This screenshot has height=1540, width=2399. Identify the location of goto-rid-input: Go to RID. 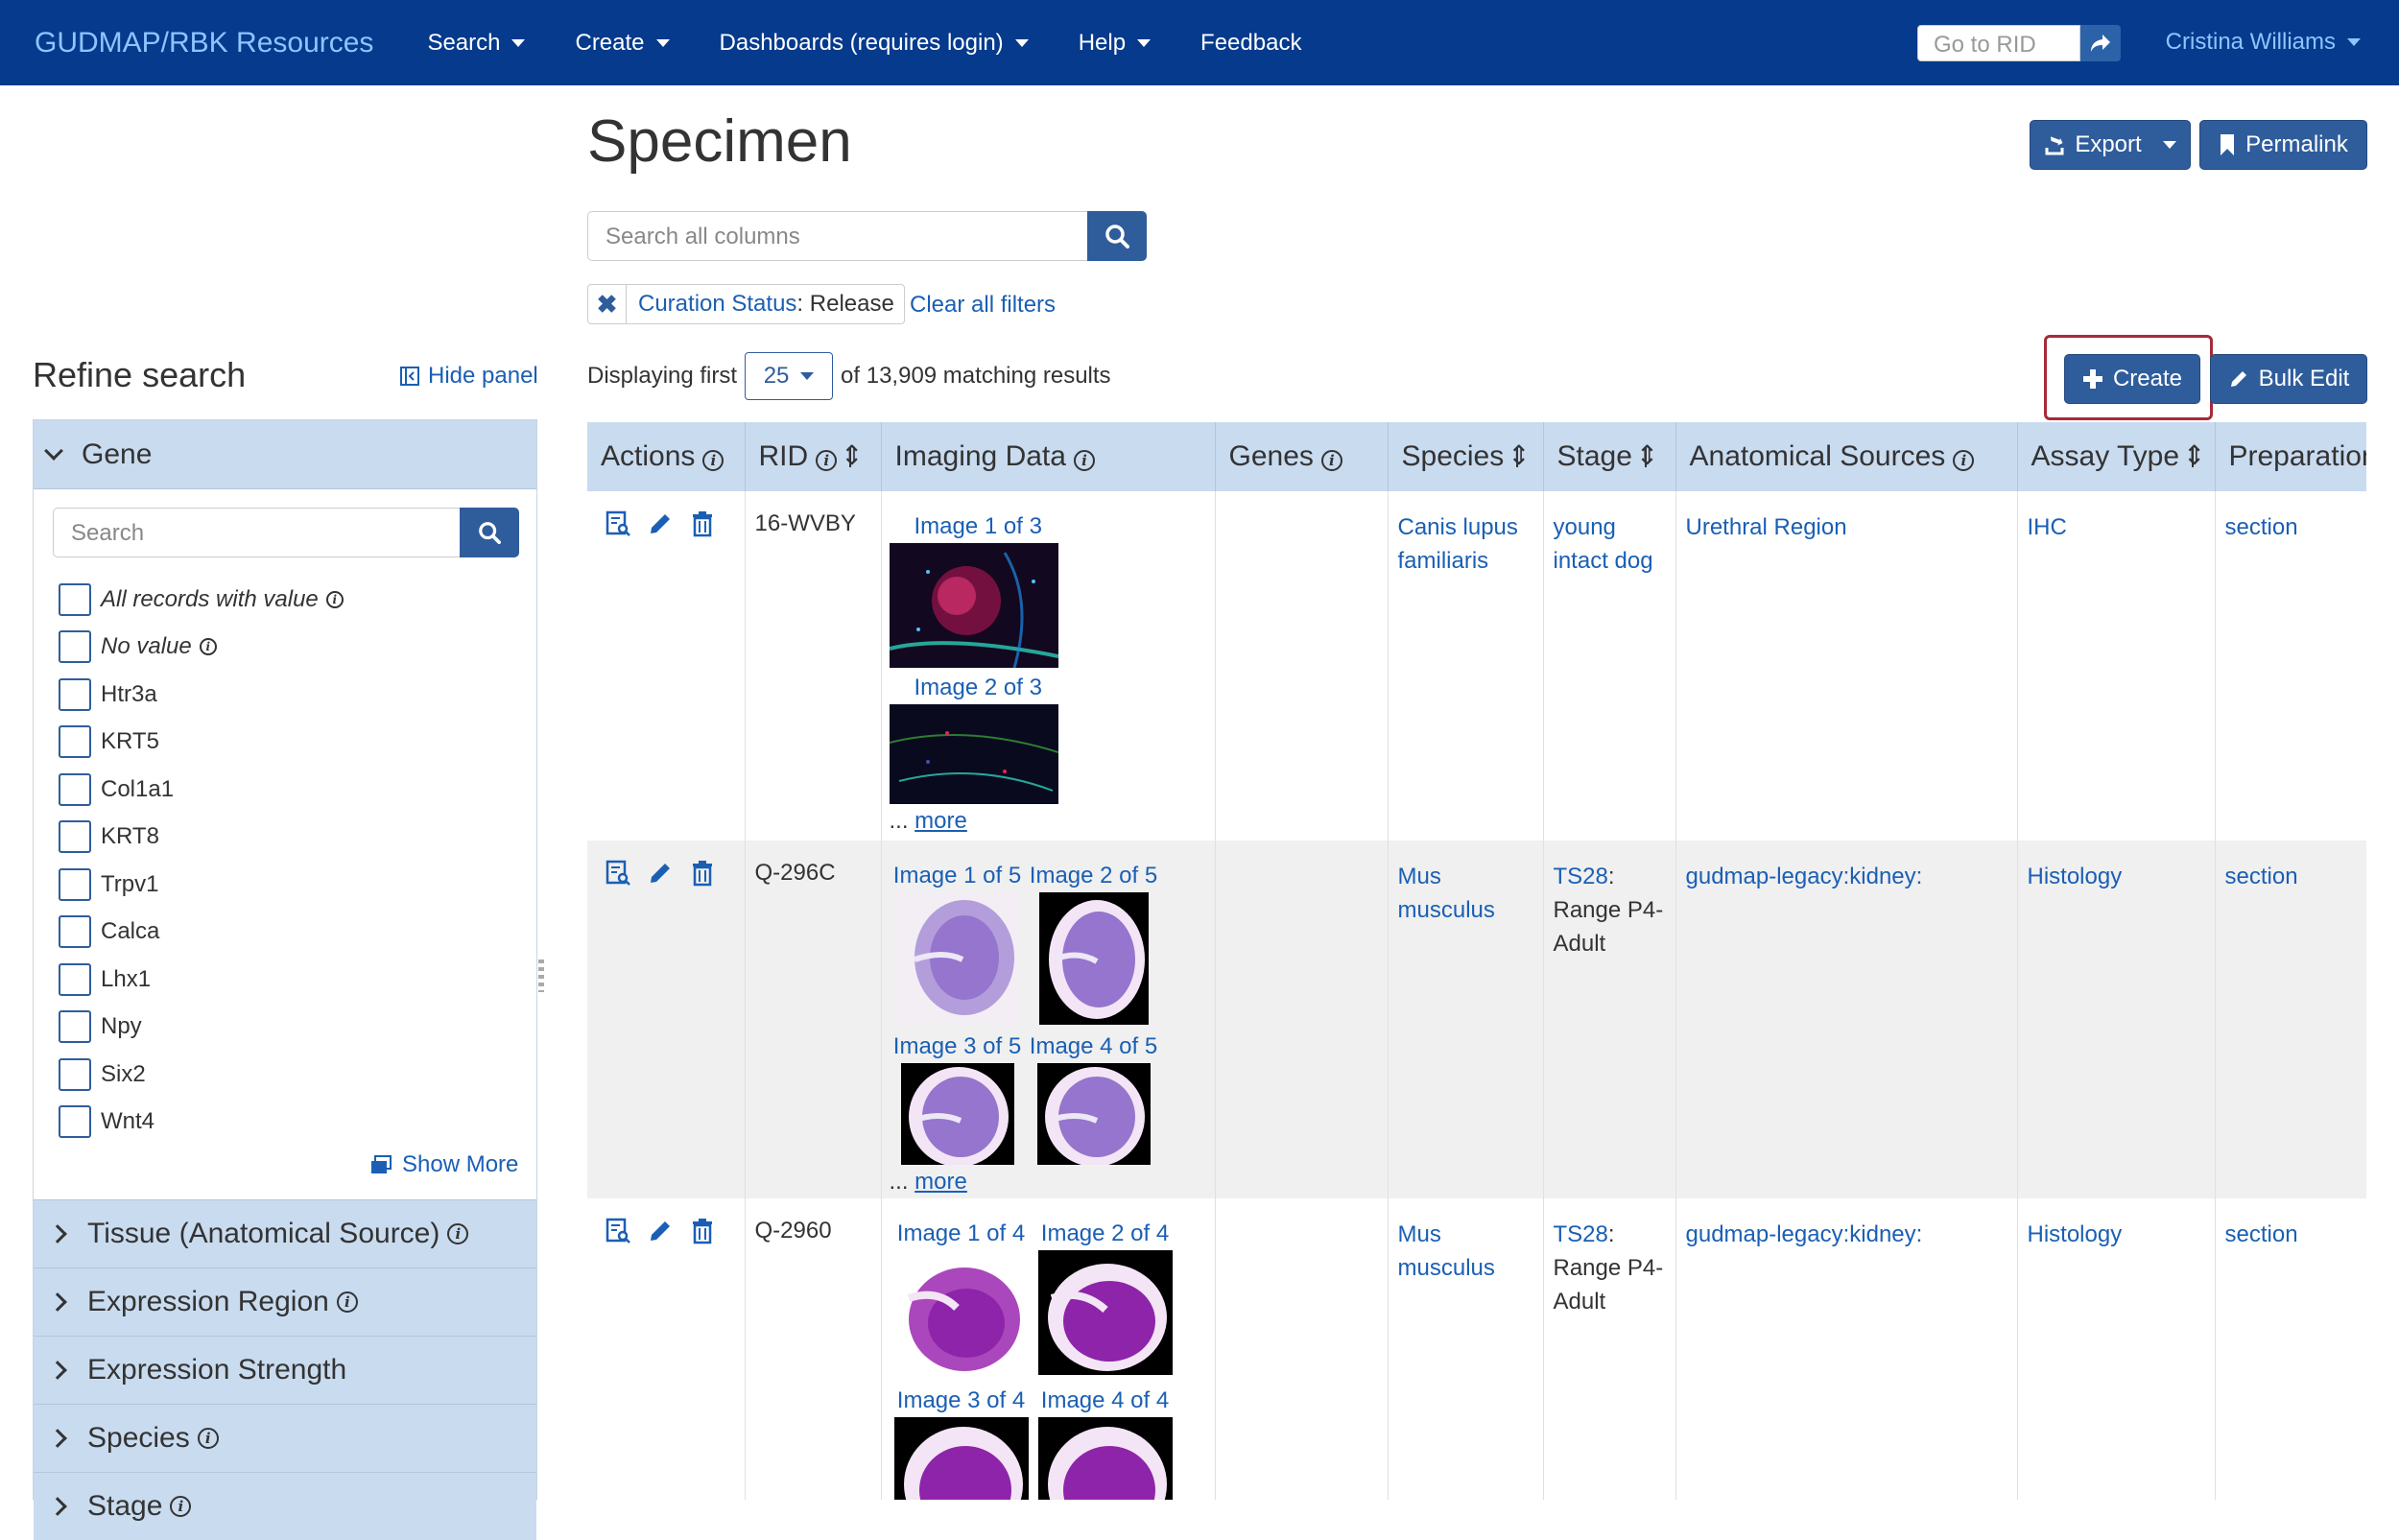
(1999, 43).